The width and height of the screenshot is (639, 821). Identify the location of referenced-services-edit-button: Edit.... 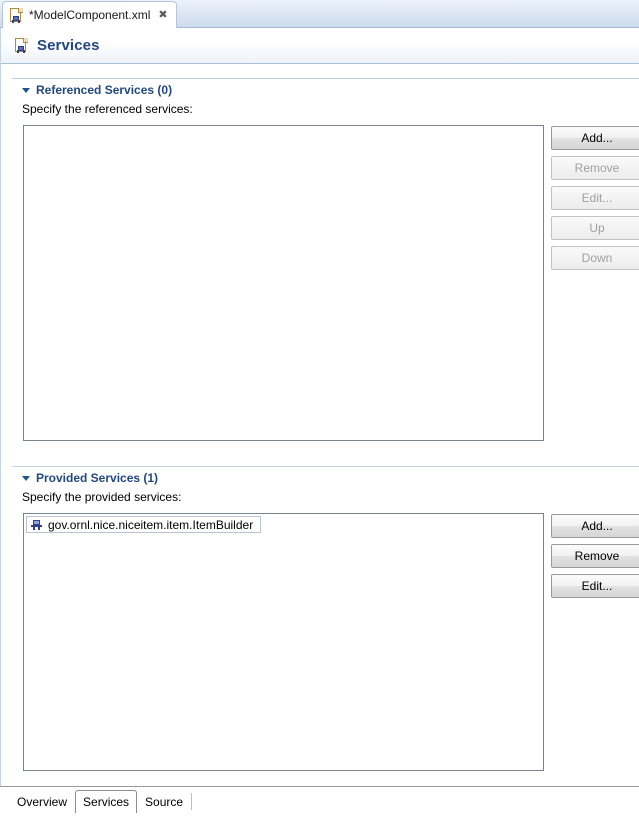
(595, 198).